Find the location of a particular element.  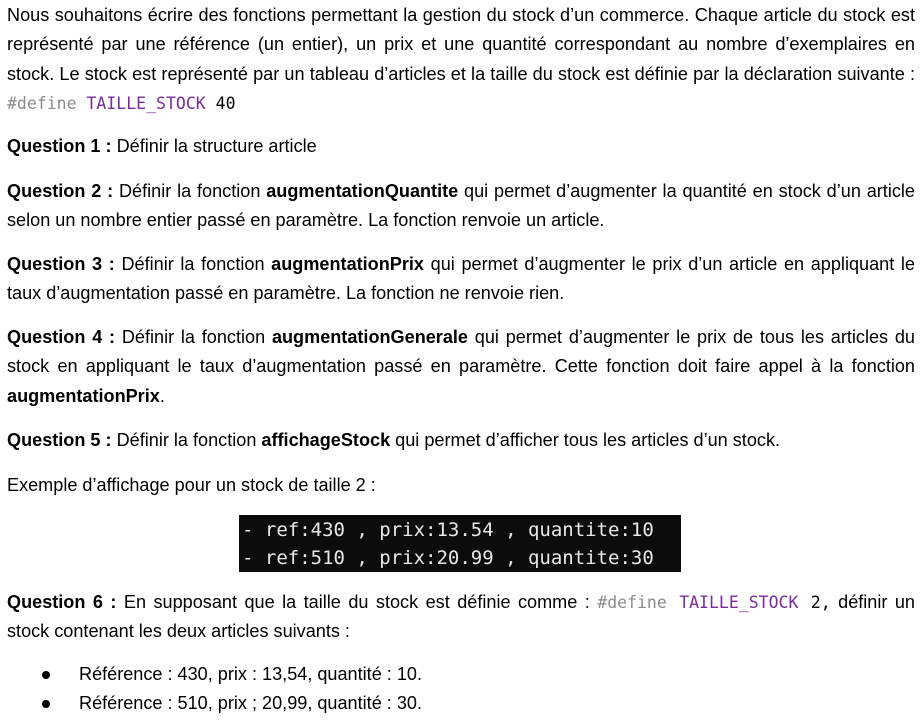

define-value: 40 is located at coordinates (225, 104).